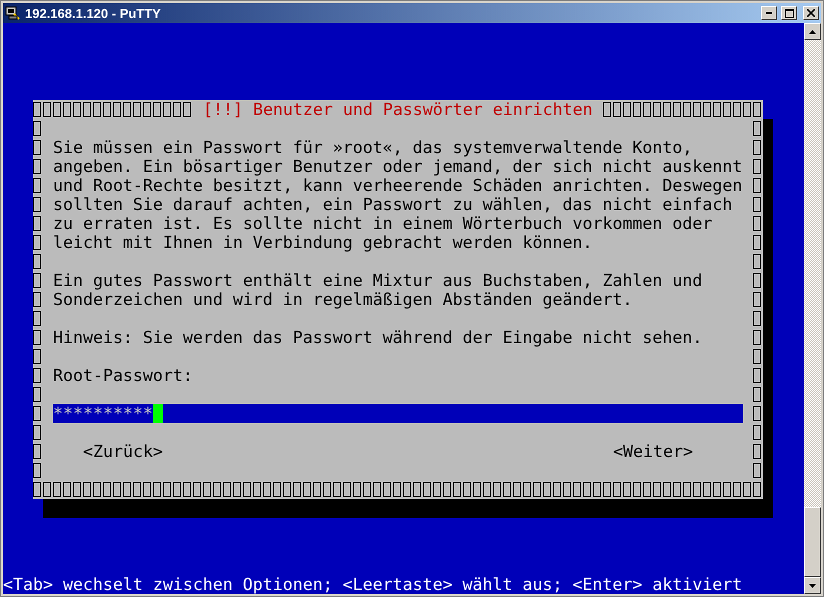 The image size is (824, 597). I want to click on dialog-button: <Zurück>, so click(123, 451).